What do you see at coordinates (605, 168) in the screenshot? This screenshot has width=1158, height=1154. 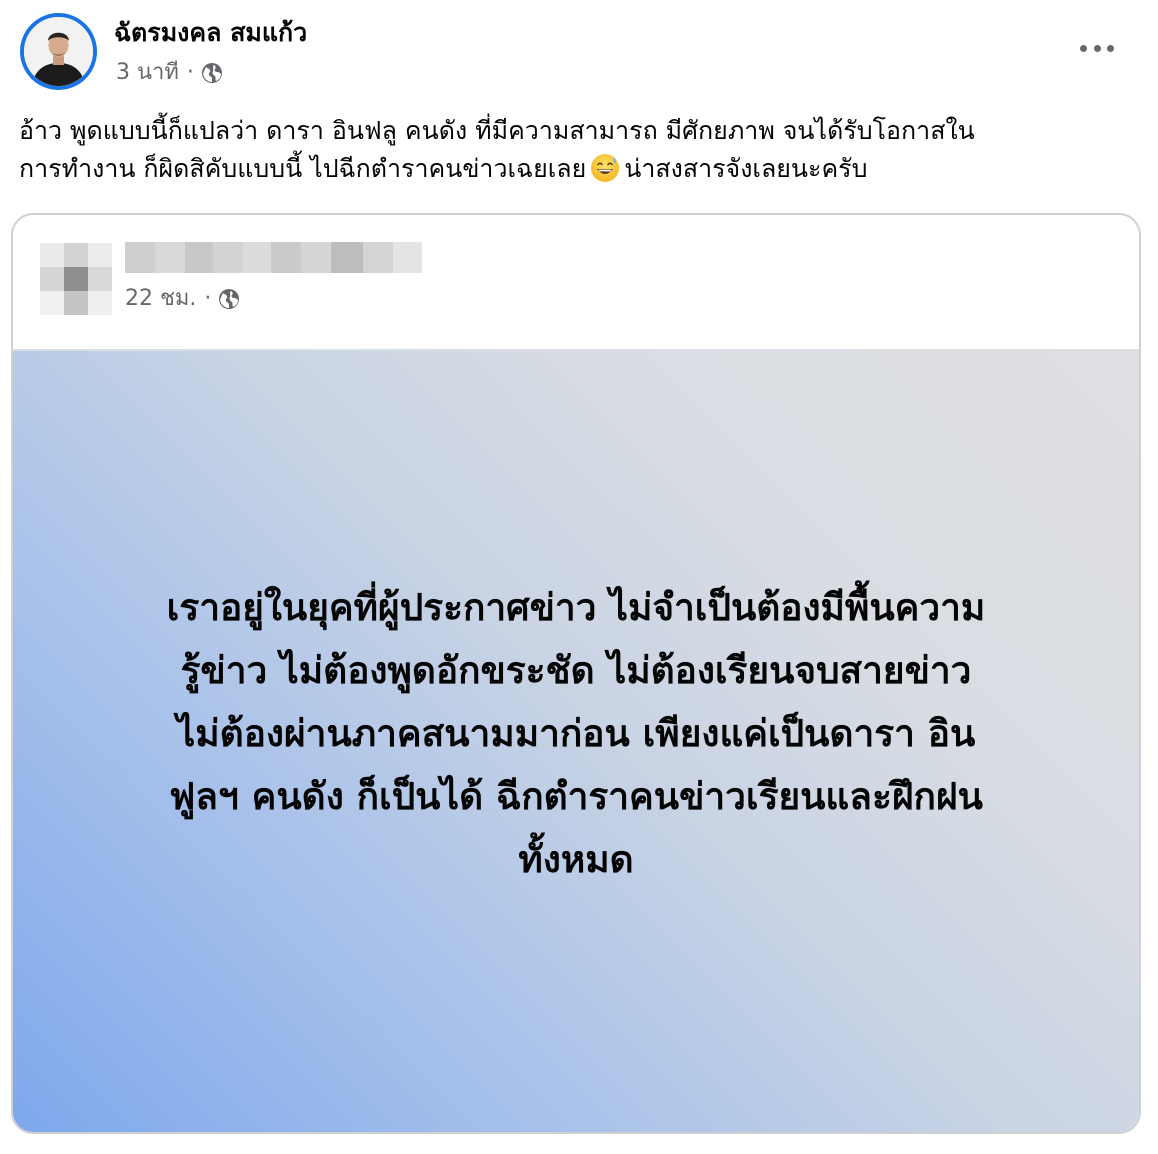 I see `grinning-sweat-emoji-icon` at bounding box center [605, 168].